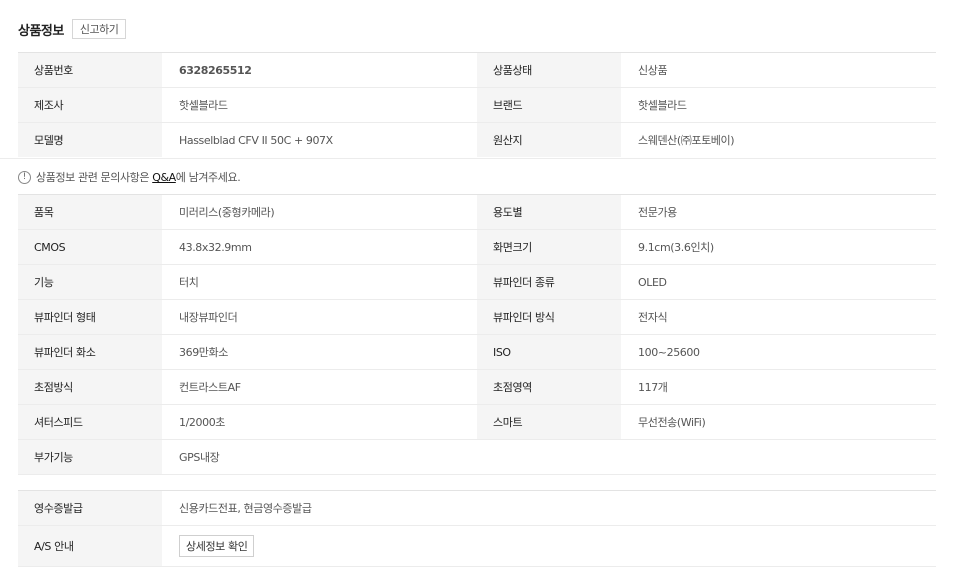 This screenshot has width=965, height=588. Describe the element at coordinates (549, 105) in the screenshot. I see `label-brand: 브랜드` at that location.